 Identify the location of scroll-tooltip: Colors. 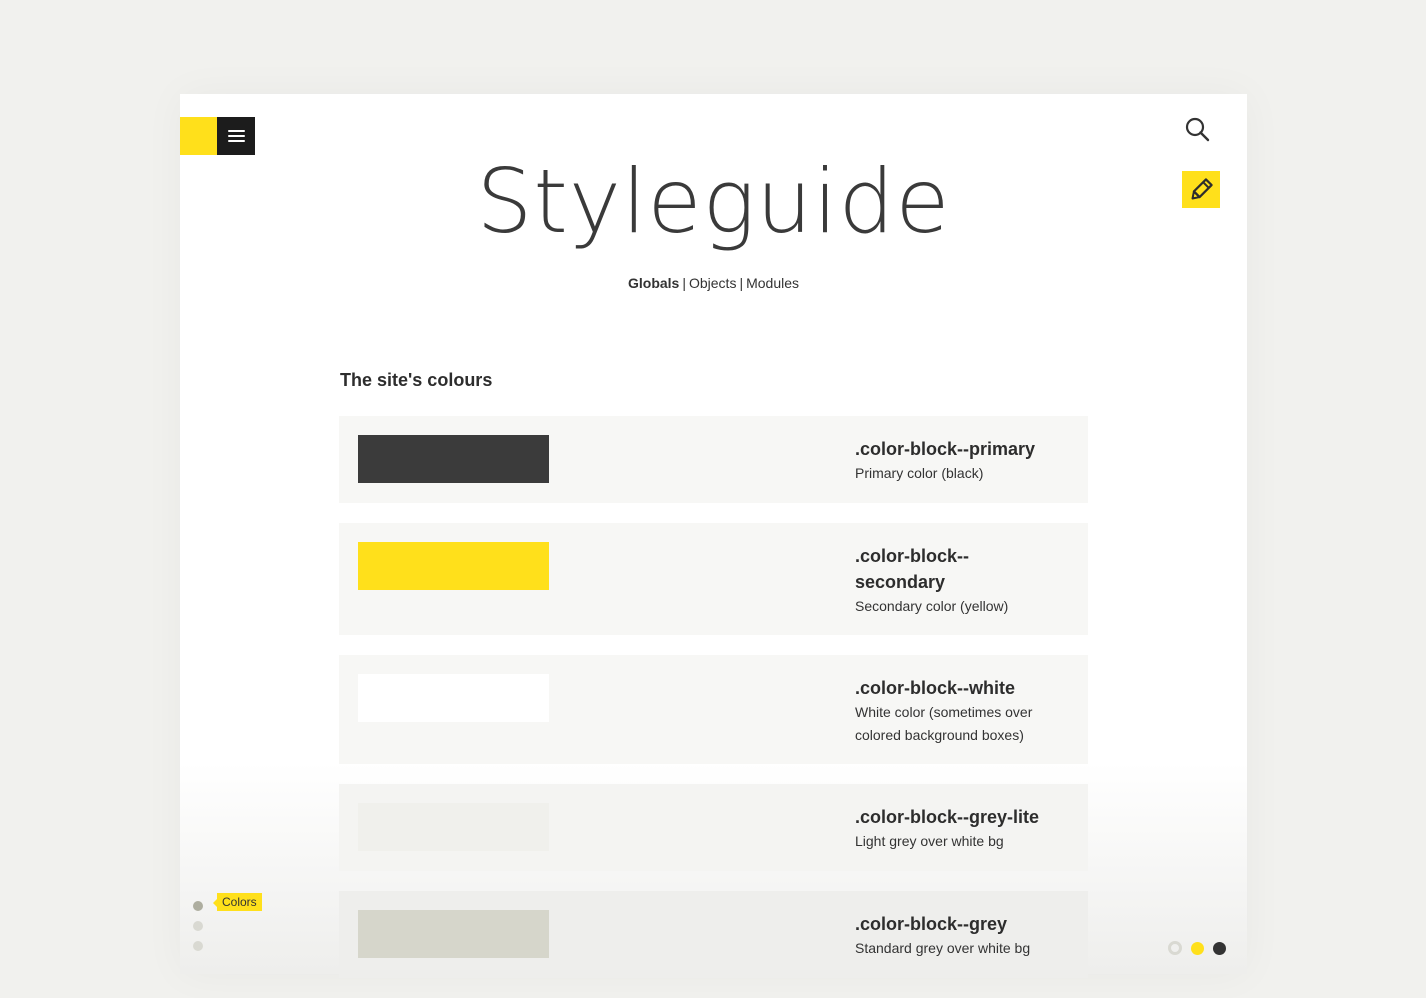
(237, 902).